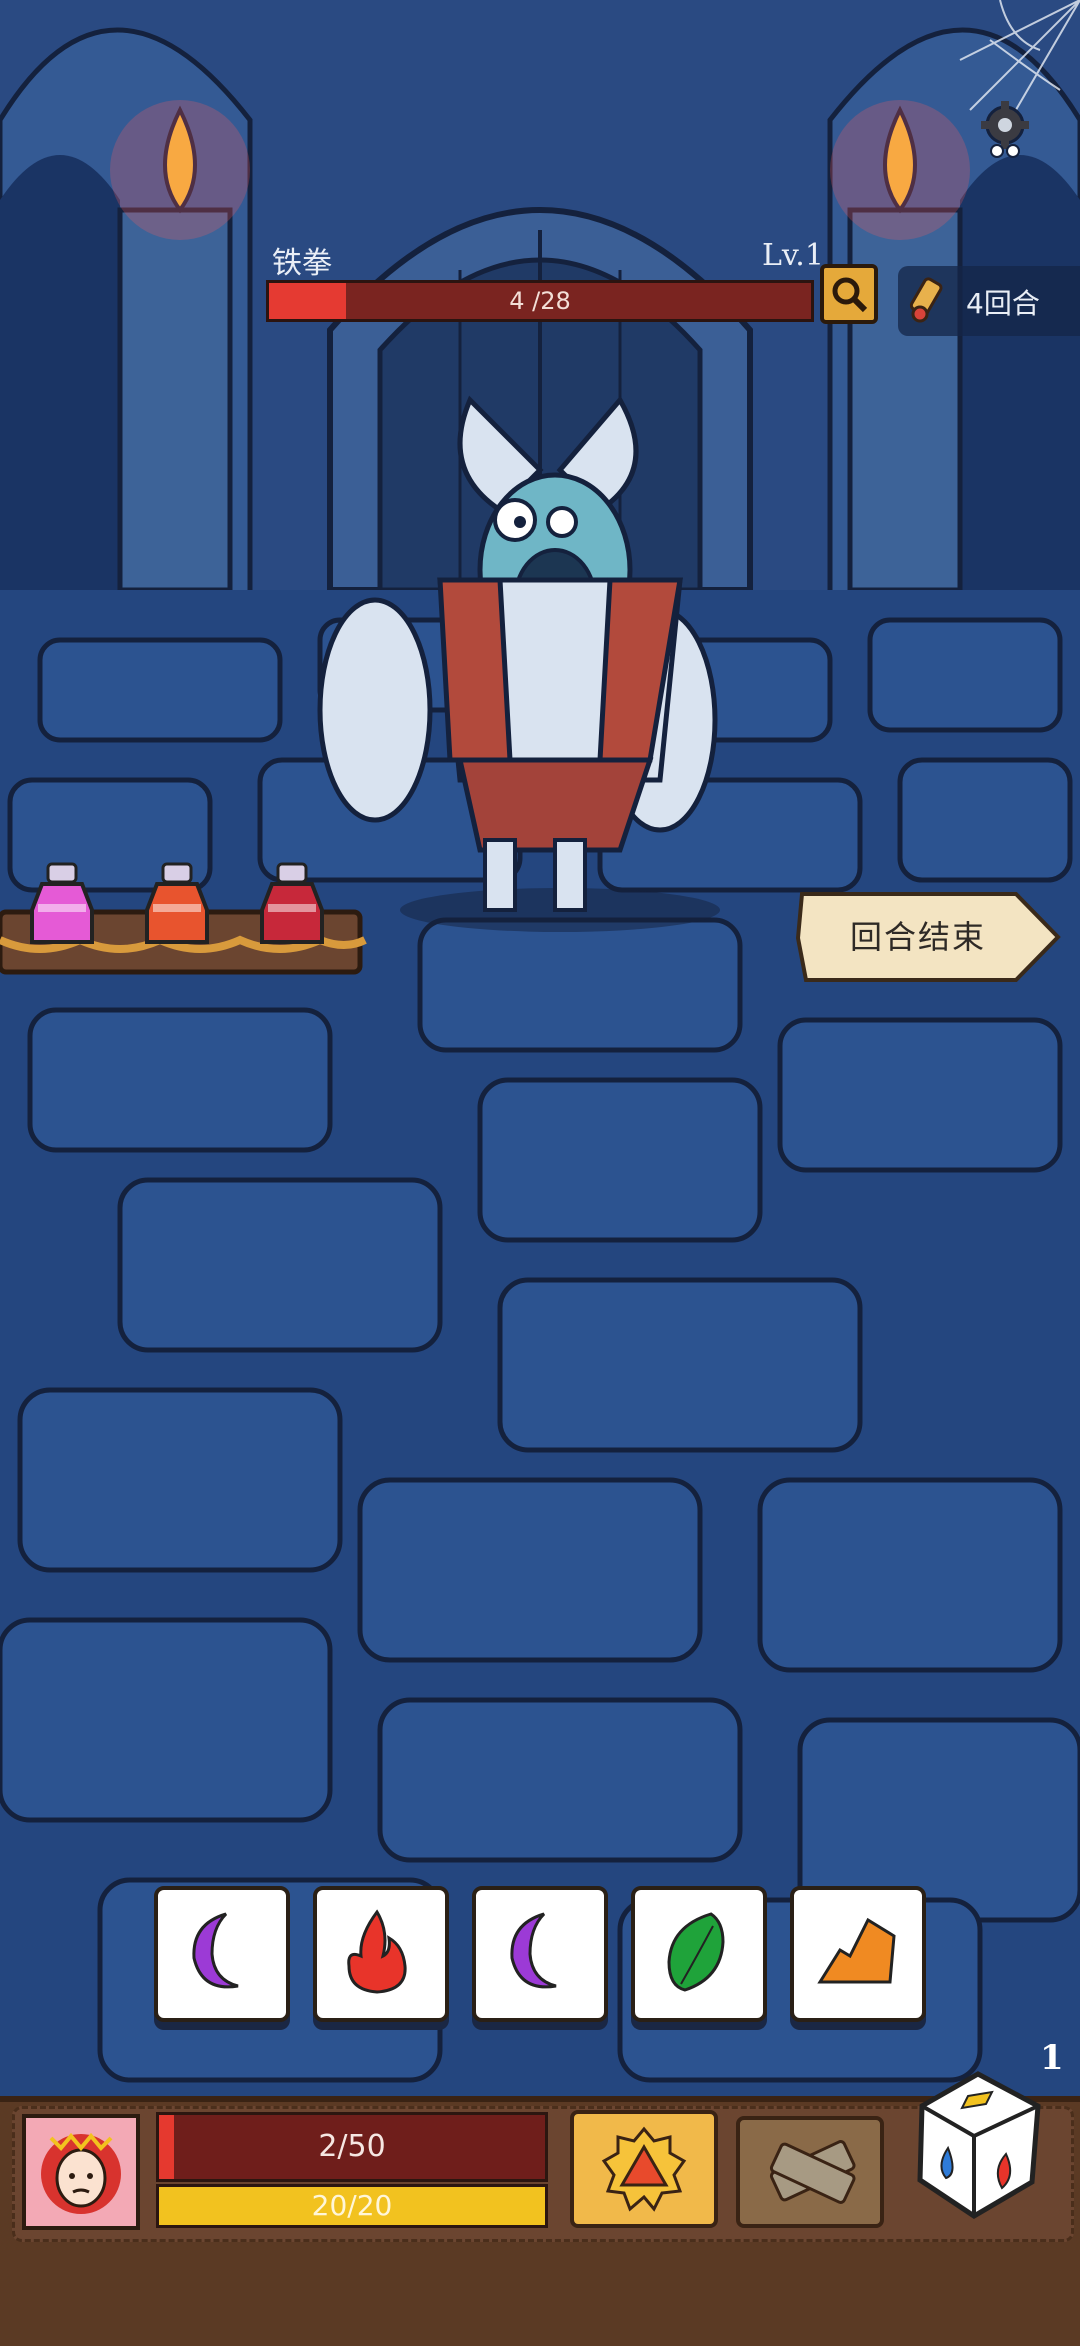 The image size is (1080, 2346). What do you see at coordinates (918, 935) in the screenshot?
I see `end-turn-label: 回合结束` at bounding box center [918, 935].